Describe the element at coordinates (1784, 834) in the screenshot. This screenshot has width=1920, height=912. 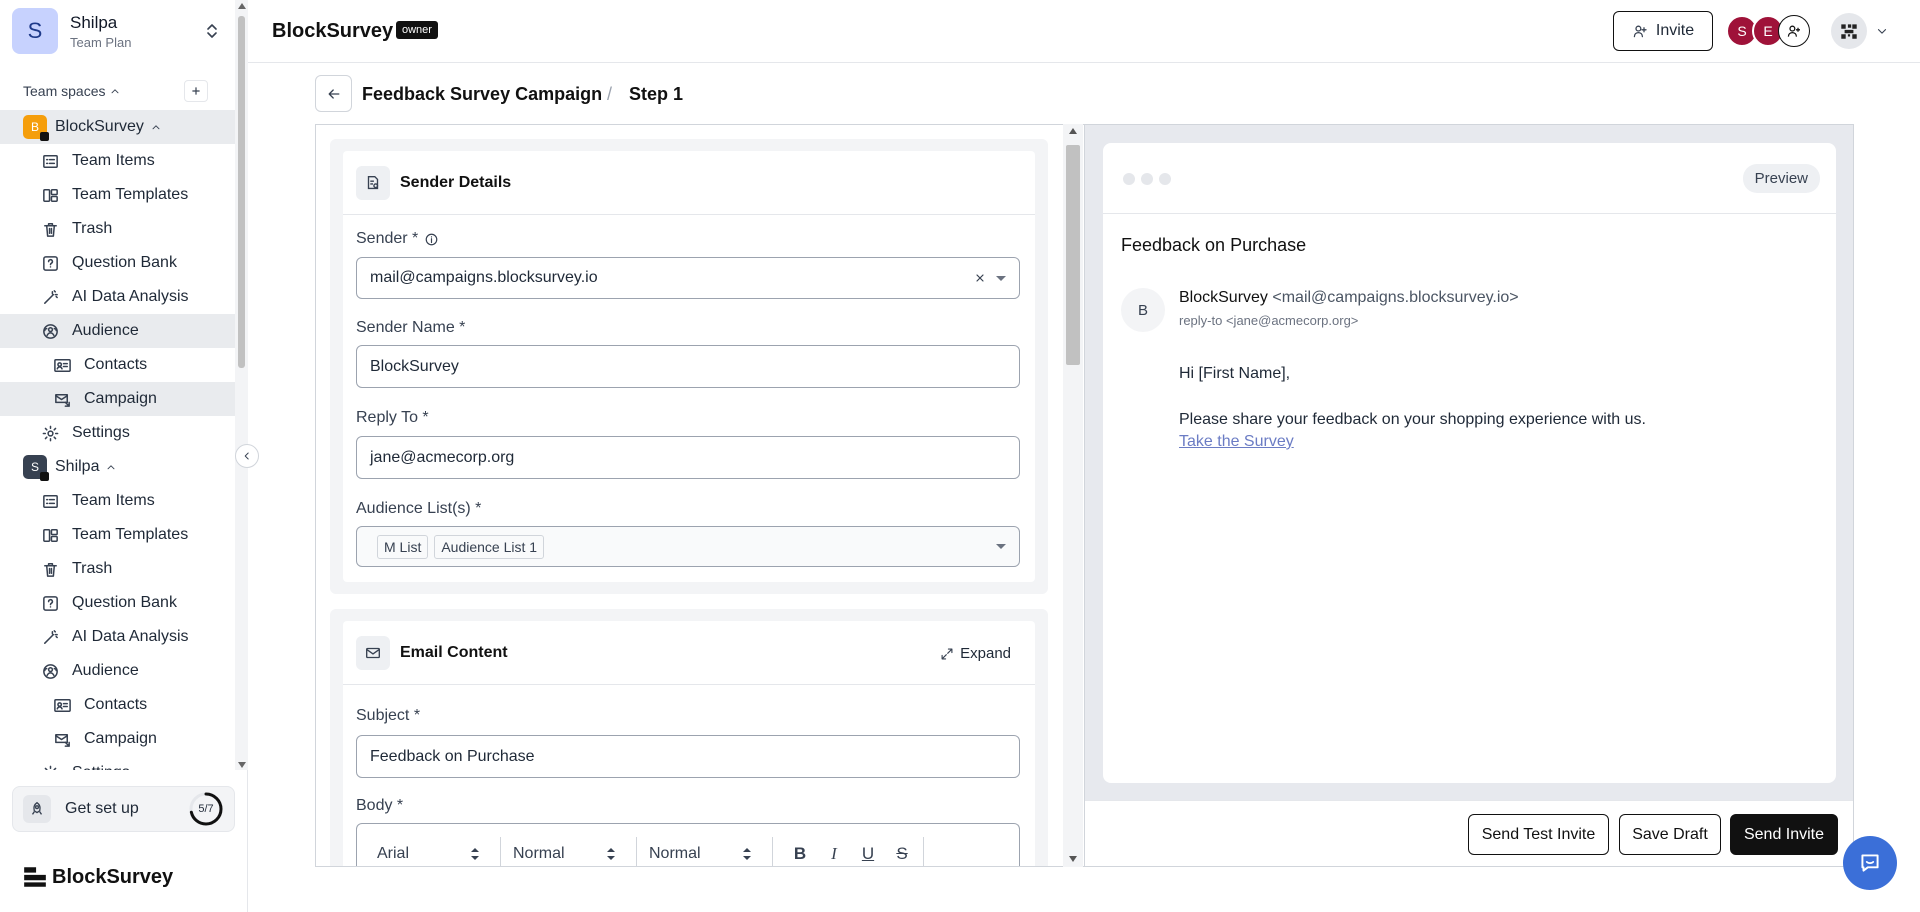
I see `send-invite-button: Send Invite` at that location.